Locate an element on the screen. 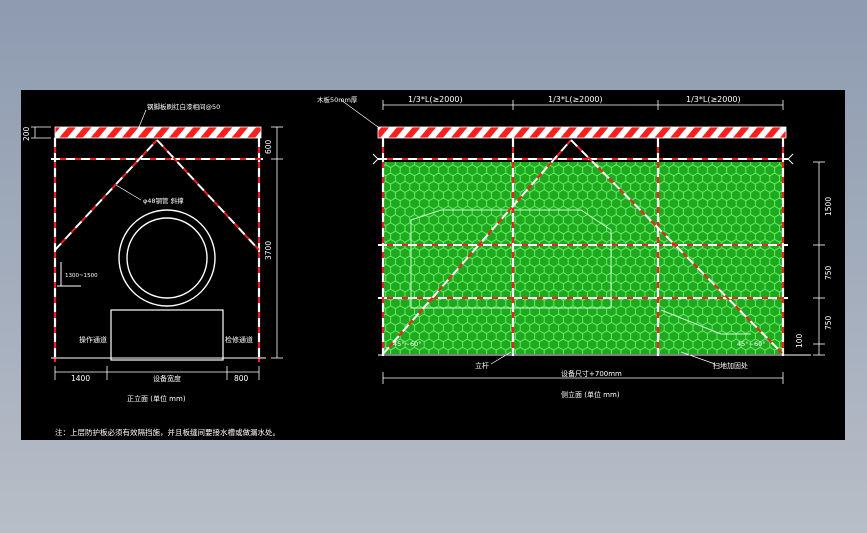 This screenshot has width=867, height=533. side-sweep-label: 扫地加固处 is located at coordinates (730, 365).